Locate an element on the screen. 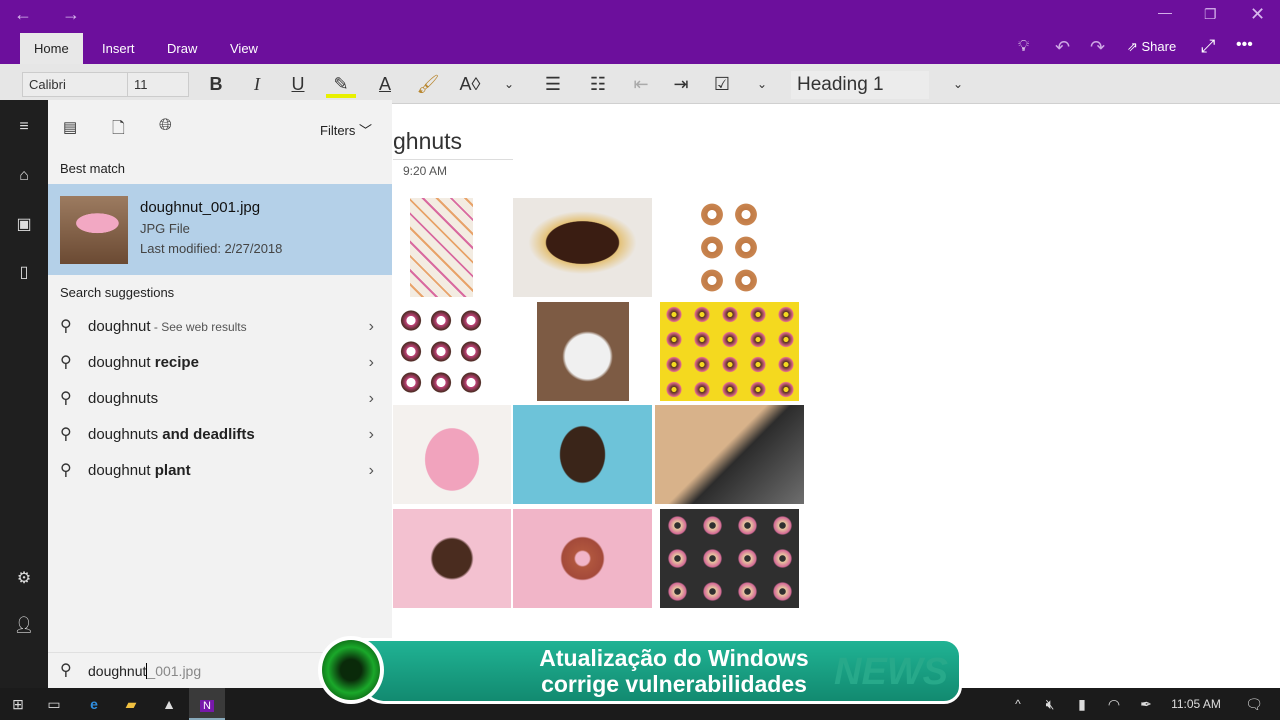 The image size is (1280, 722). format-painter-icon: 🖌︎ is located at coordinates (428, 84).